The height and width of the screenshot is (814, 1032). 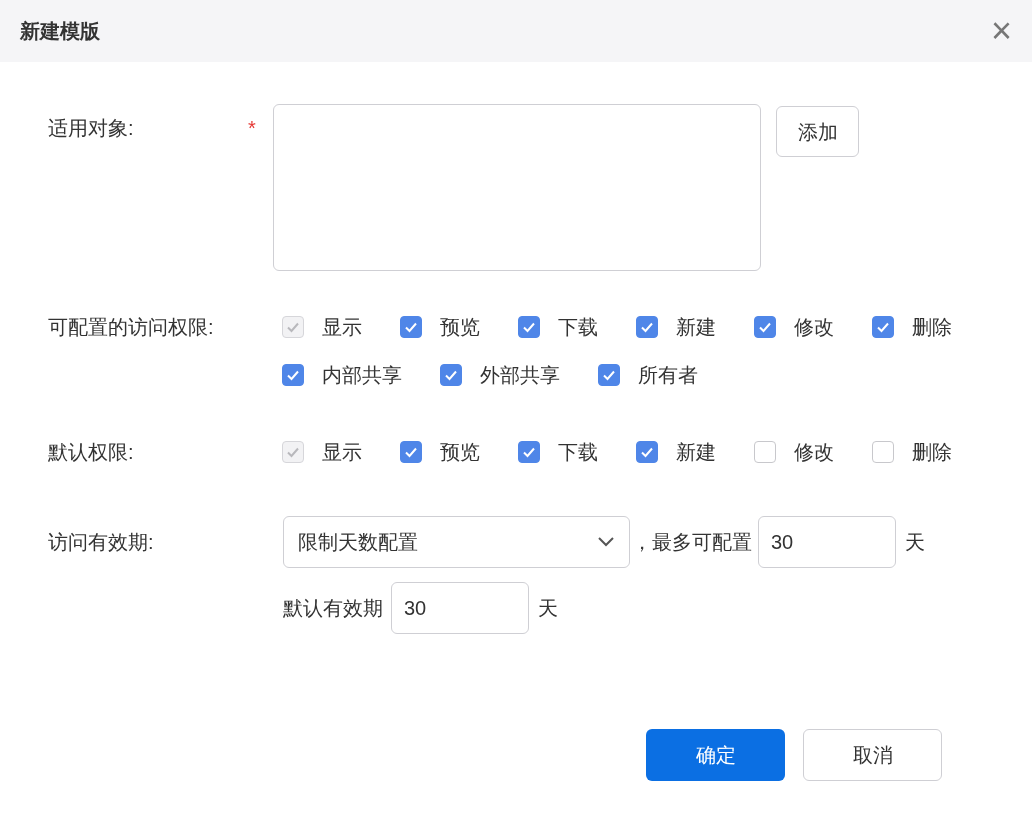 I want to click on field-label: 默认权限:, so click(x=91, y=452).